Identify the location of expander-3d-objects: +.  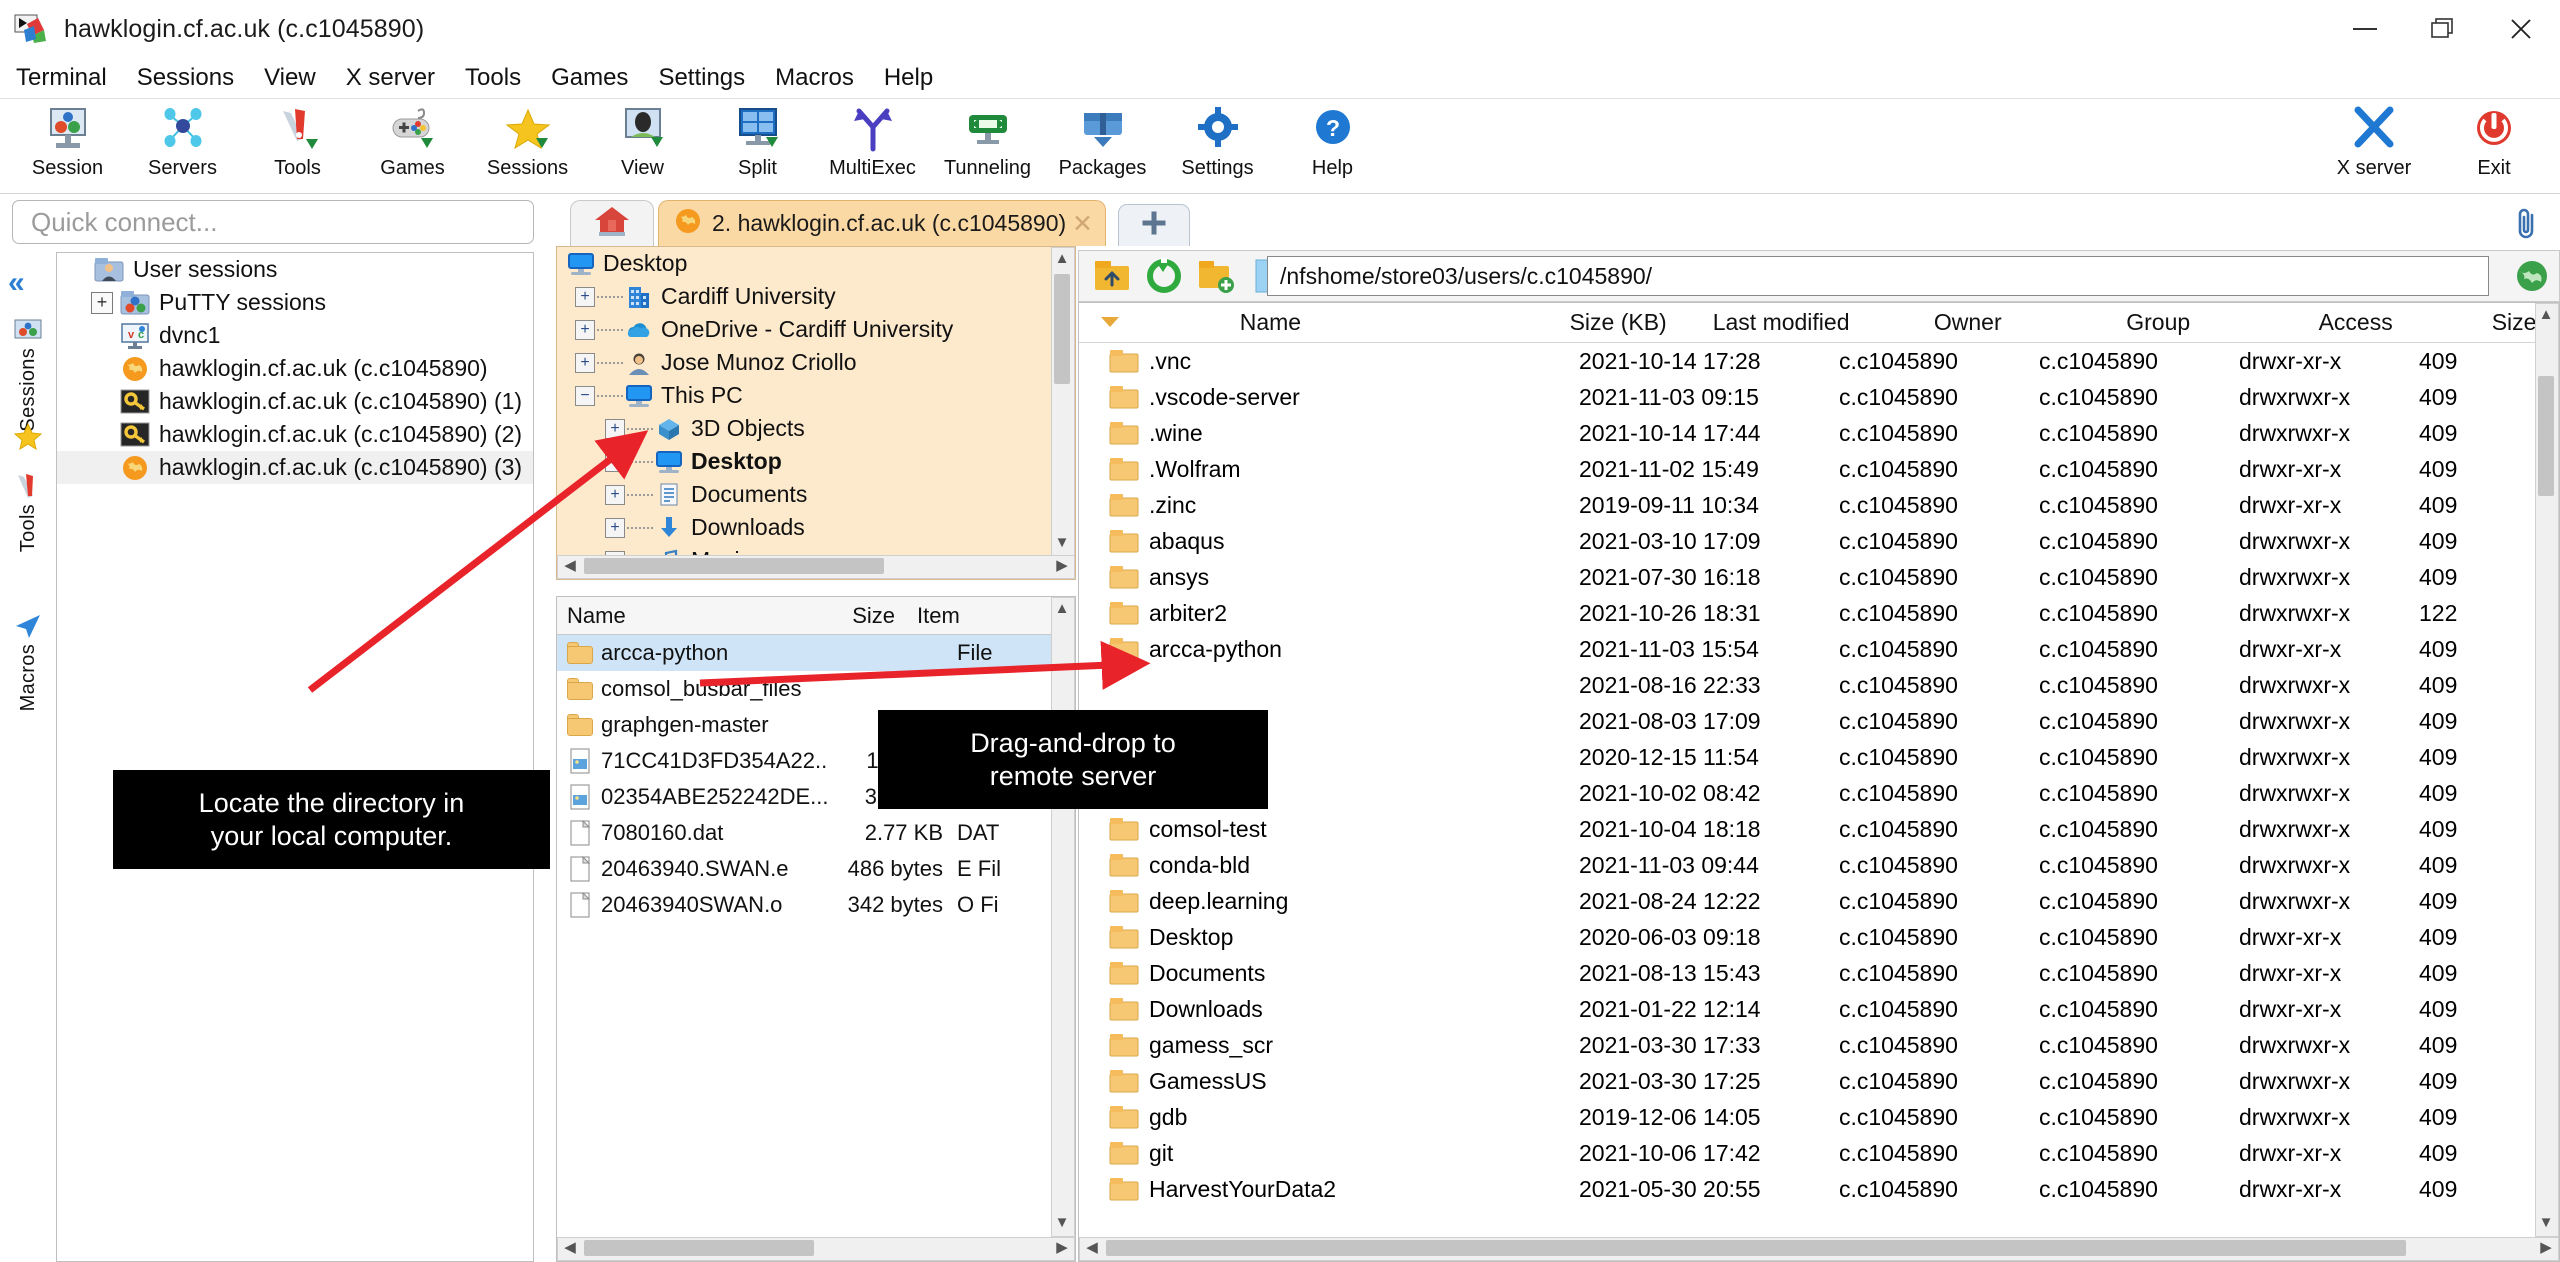
(615, 428).